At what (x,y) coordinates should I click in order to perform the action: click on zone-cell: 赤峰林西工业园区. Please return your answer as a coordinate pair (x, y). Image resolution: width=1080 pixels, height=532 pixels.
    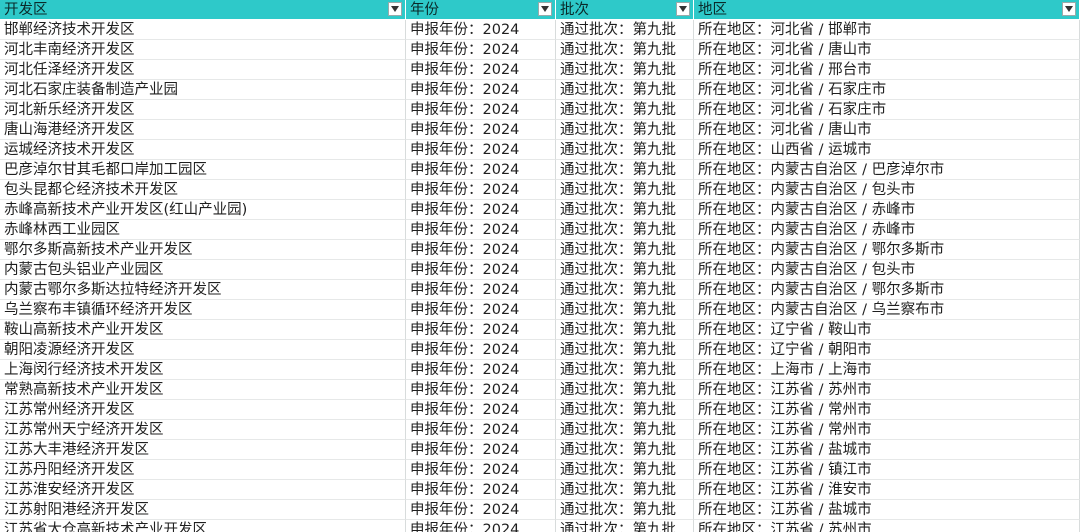
    Looking at the image, I should click on (203, 230).